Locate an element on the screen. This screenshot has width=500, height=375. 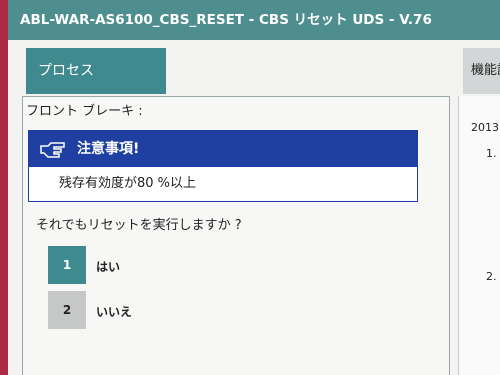
no-button: 2 is located at coordinates (67, 310).